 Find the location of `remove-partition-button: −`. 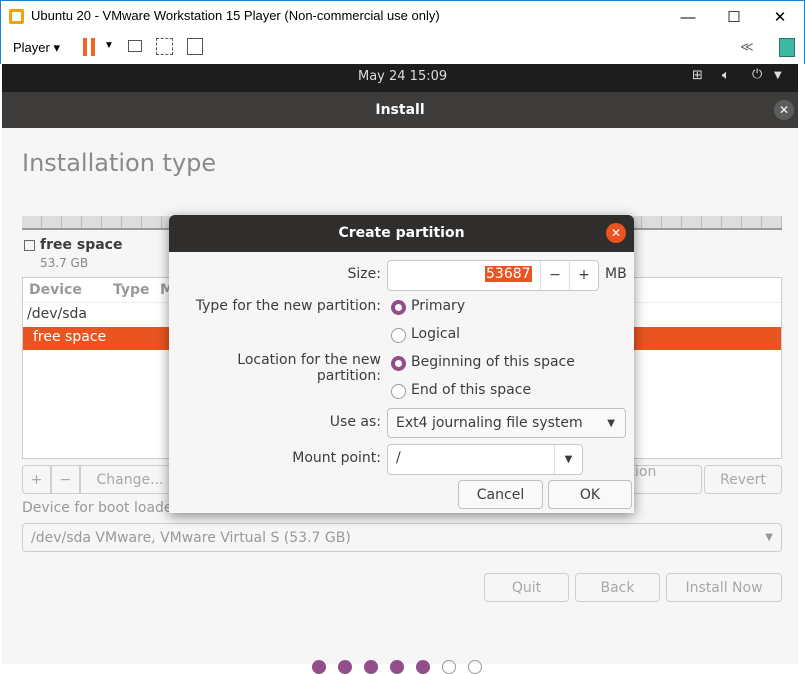

remove-partition-button: − is located at coordinates (65, 479).